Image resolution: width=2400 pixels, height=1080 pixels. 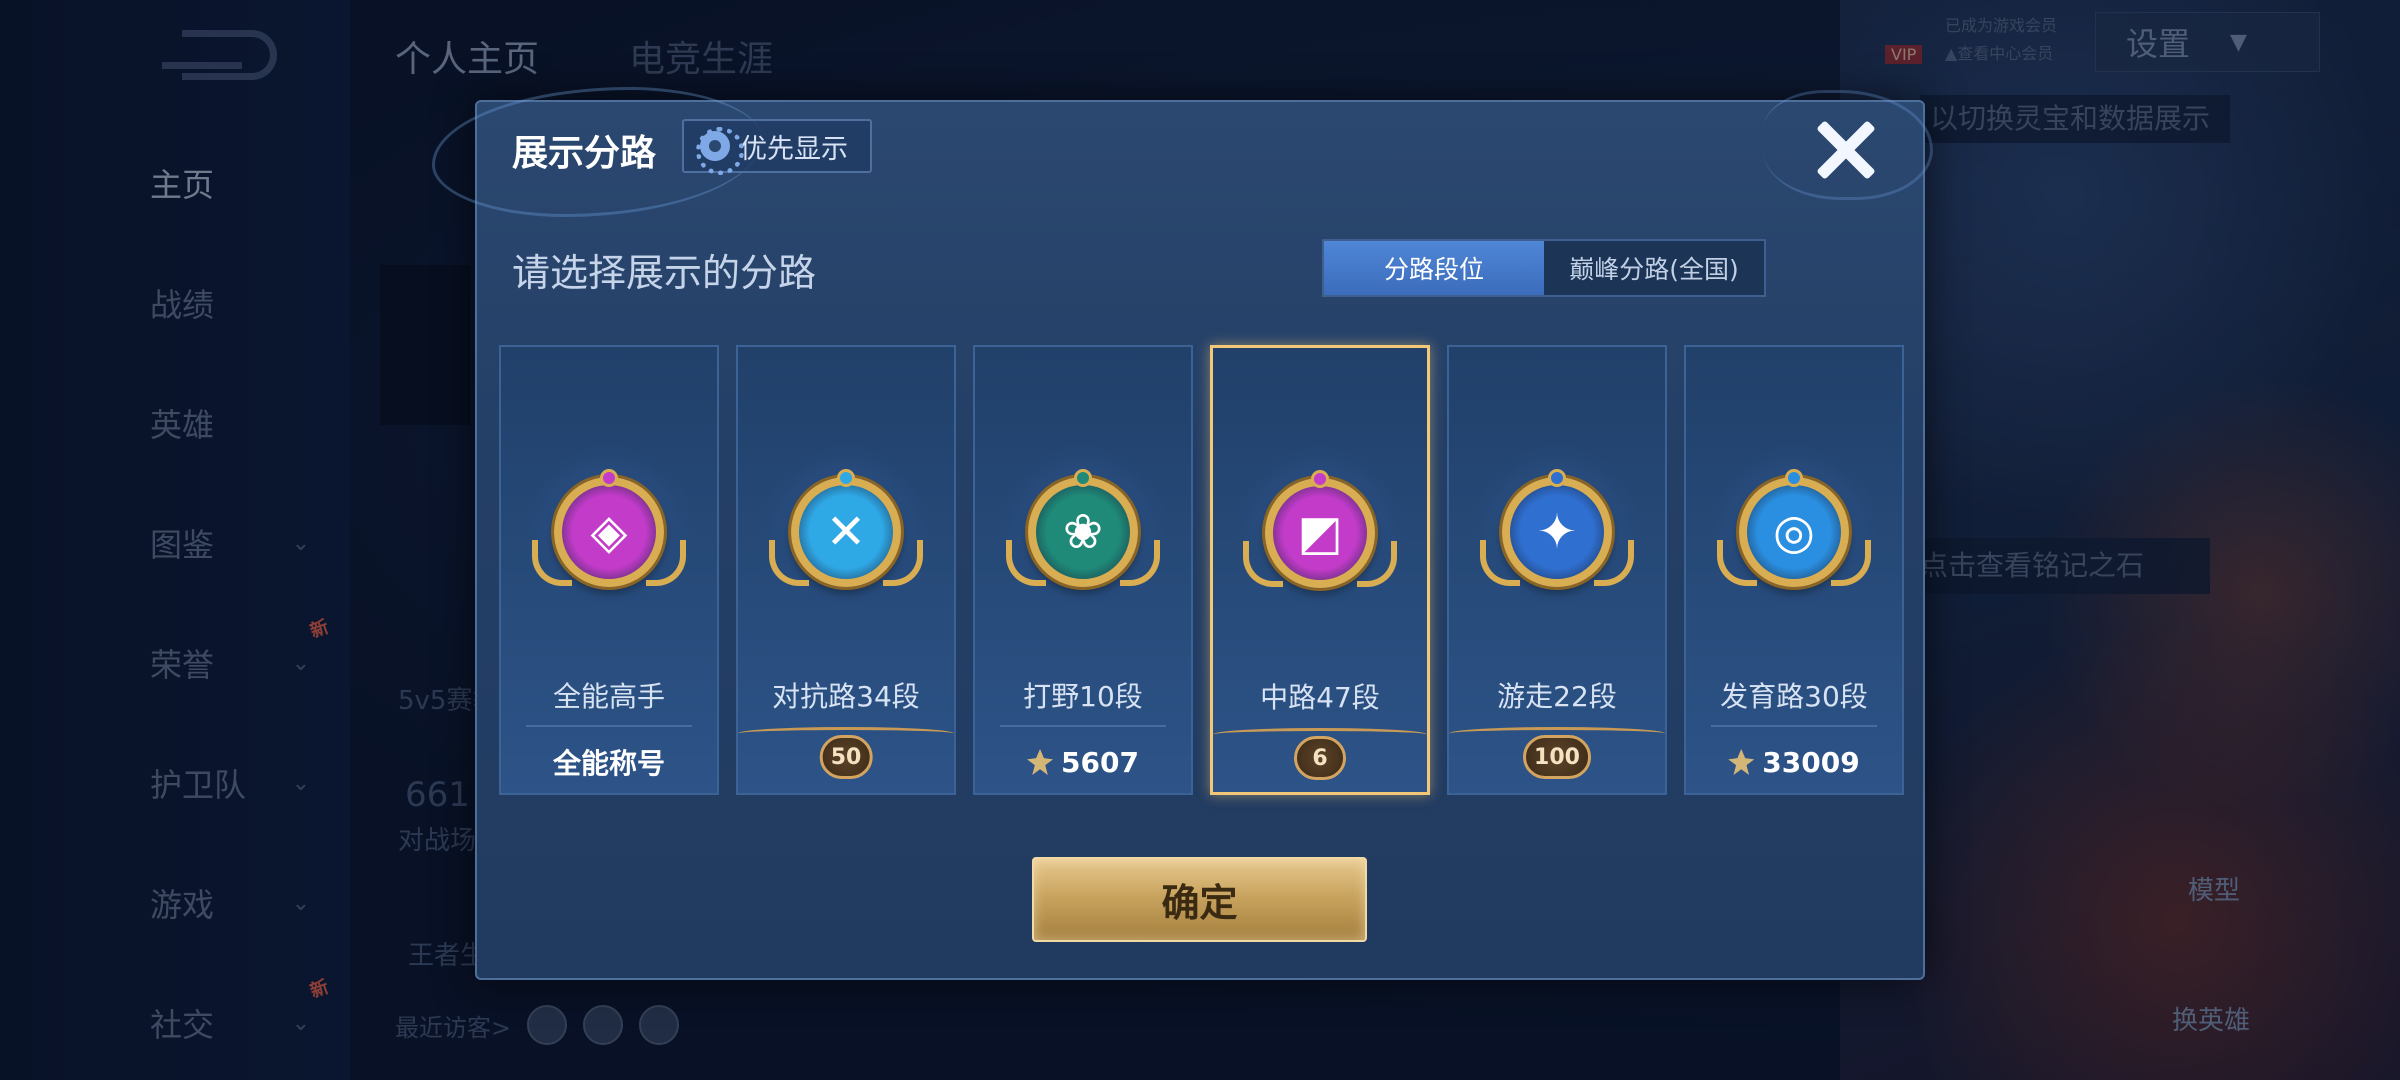 What do you see at coordinates (1557, 757) in the screenshot?
I see `star-count-badge: 100` at bounding box center [1557, 757].